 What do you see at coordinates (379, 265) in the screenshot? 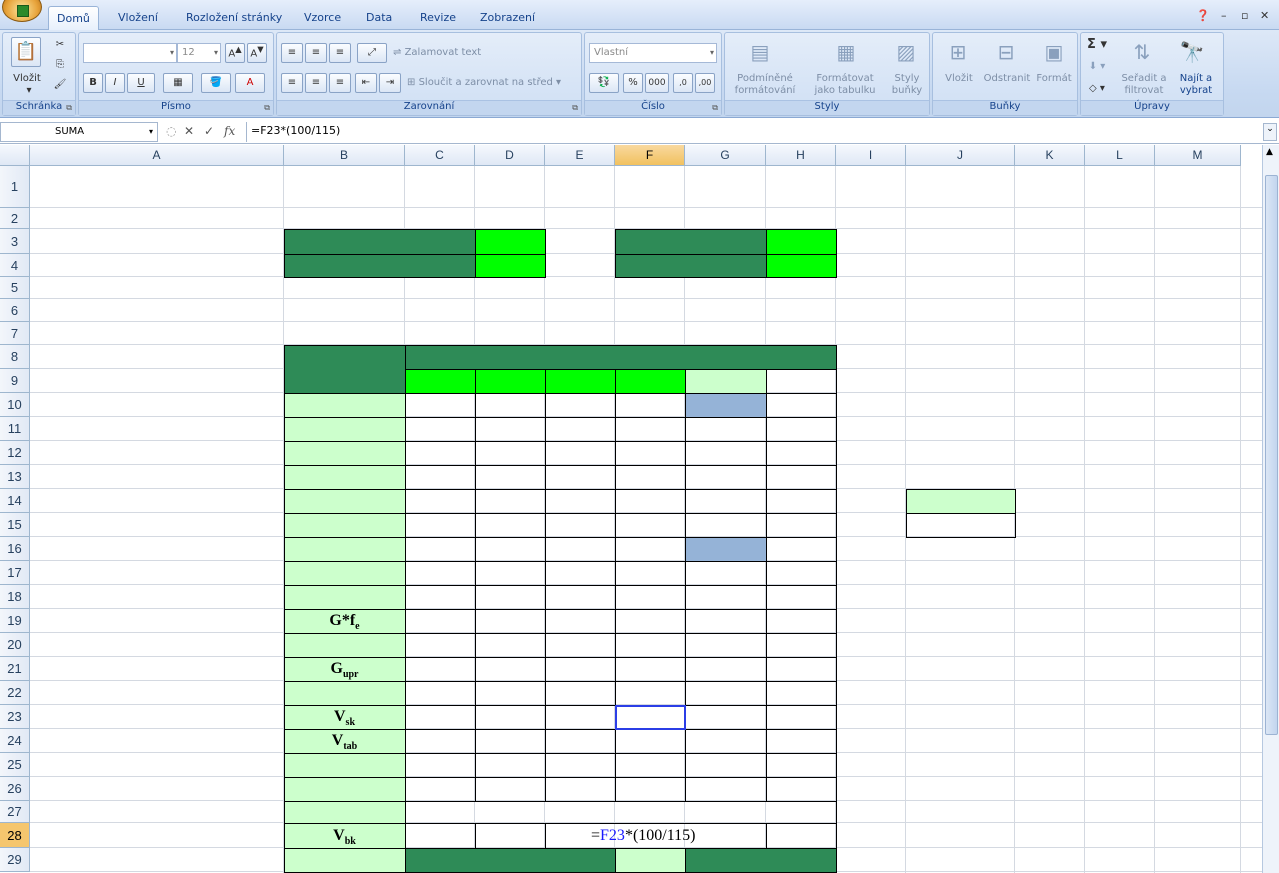
I see `vymera-label` at bounding box center [379, 265].